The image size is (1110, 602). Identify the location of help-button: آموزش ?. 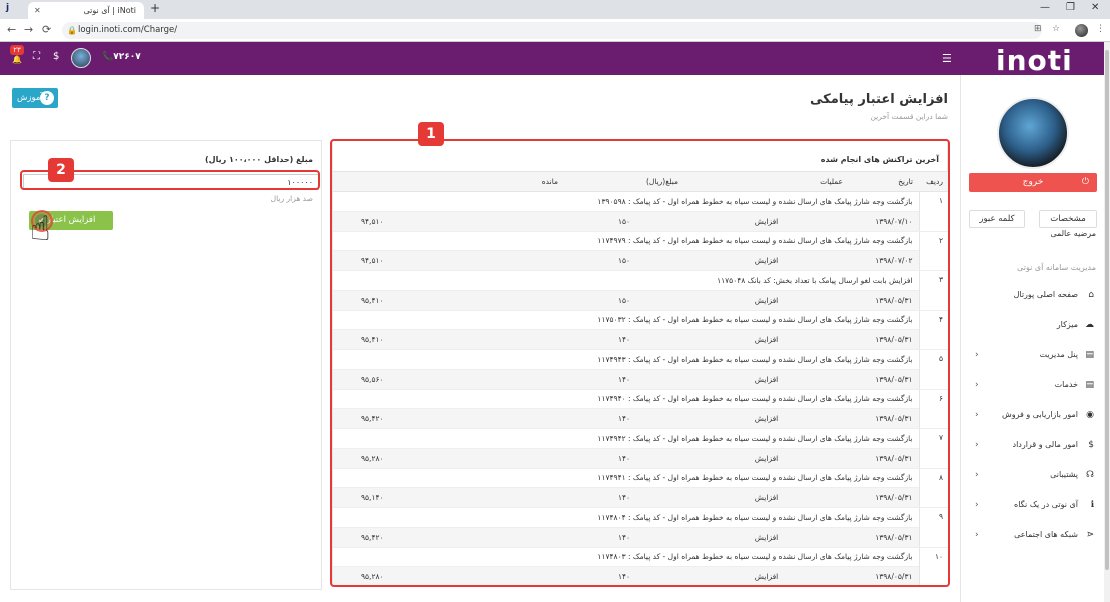
(35, 98).